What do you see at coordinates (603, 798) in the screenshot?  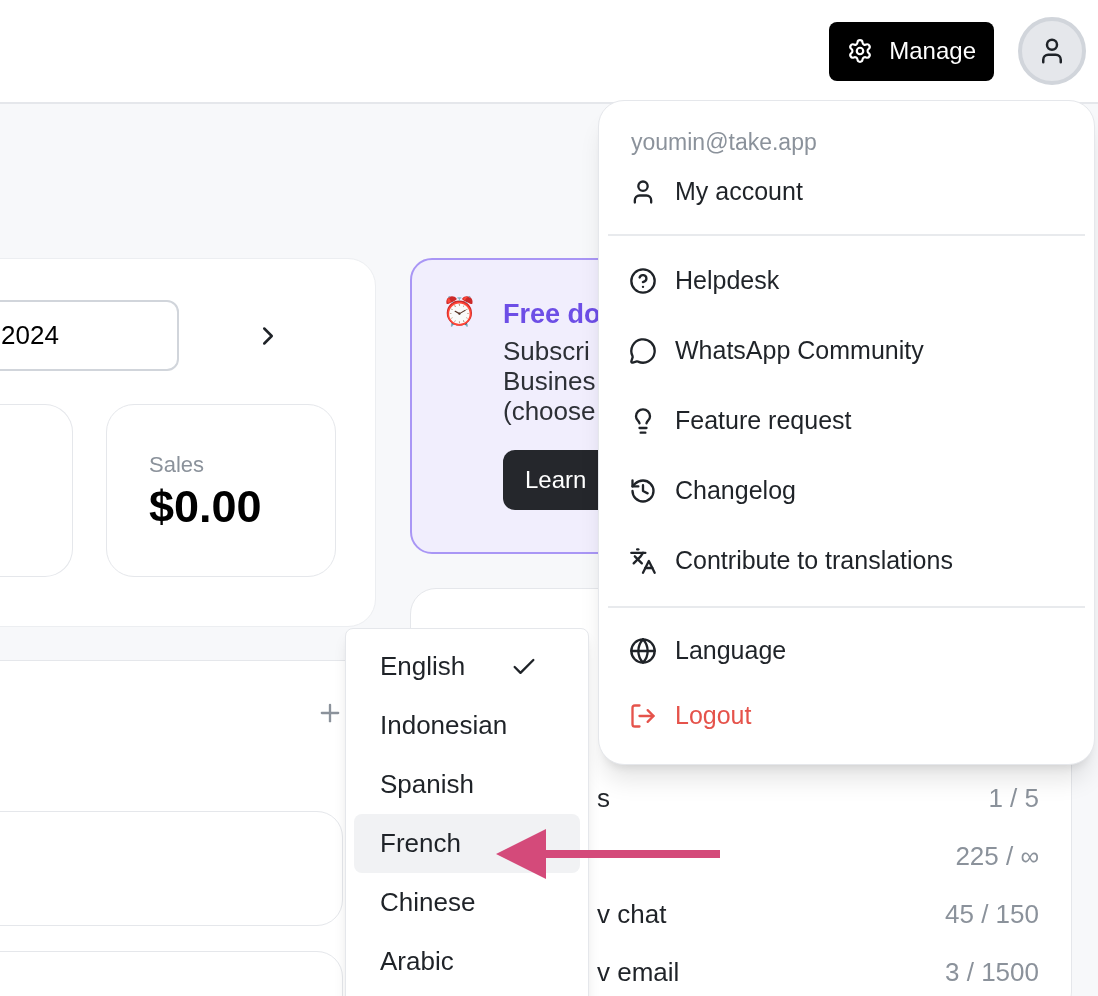 I see `usage-label: s` at bounding box center [603, 798].